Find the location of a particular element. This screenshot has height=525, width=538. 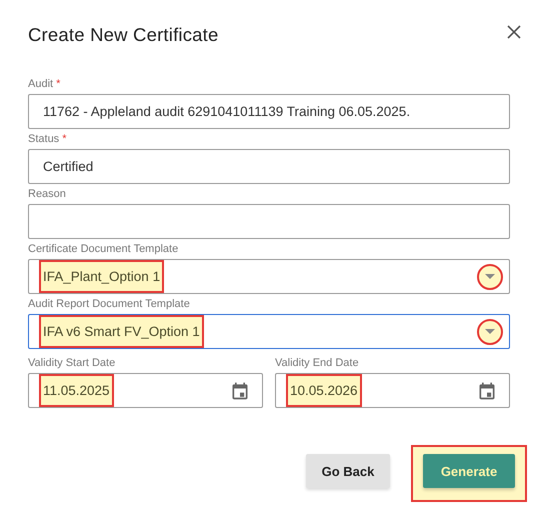

field-value: IFA v6 Smart FV_Option 1 is located at coordinates (121, 331).